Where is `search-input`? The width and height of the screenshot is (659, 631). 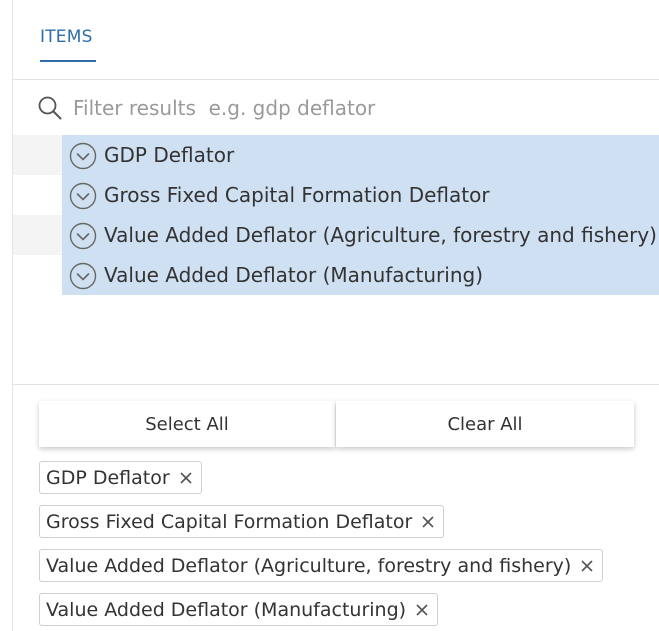
search-input is located at coordinates (353, 108).